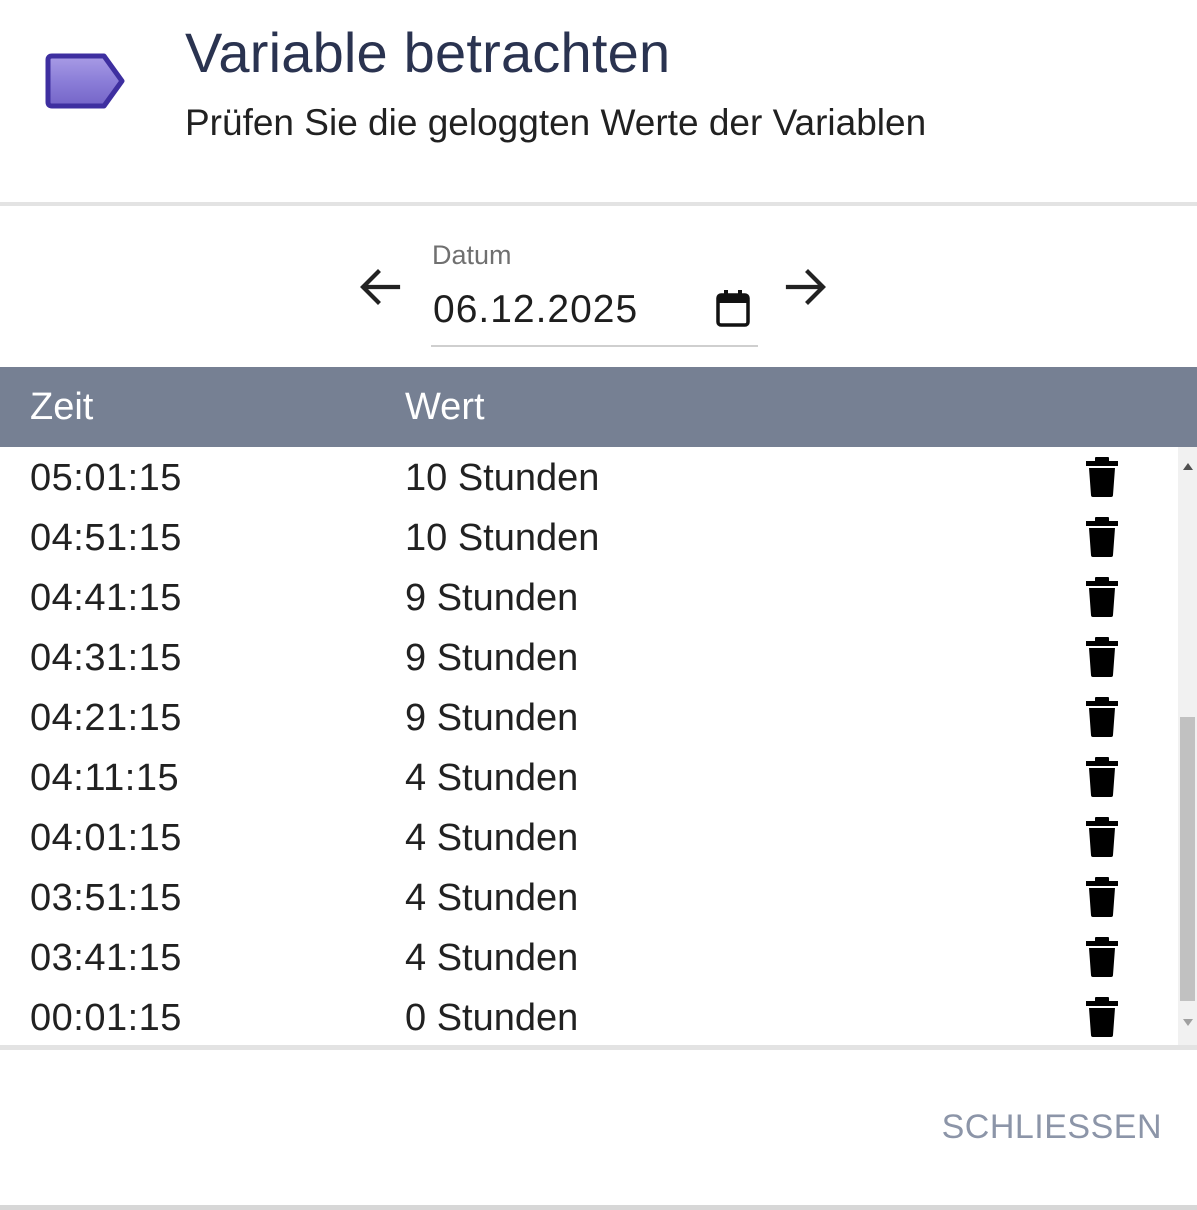  What do you see at coordinates (589, 957) in the screenshot?
I see `table-row: 03:41:15 4 Stunden` at bounding box center [589, 957].